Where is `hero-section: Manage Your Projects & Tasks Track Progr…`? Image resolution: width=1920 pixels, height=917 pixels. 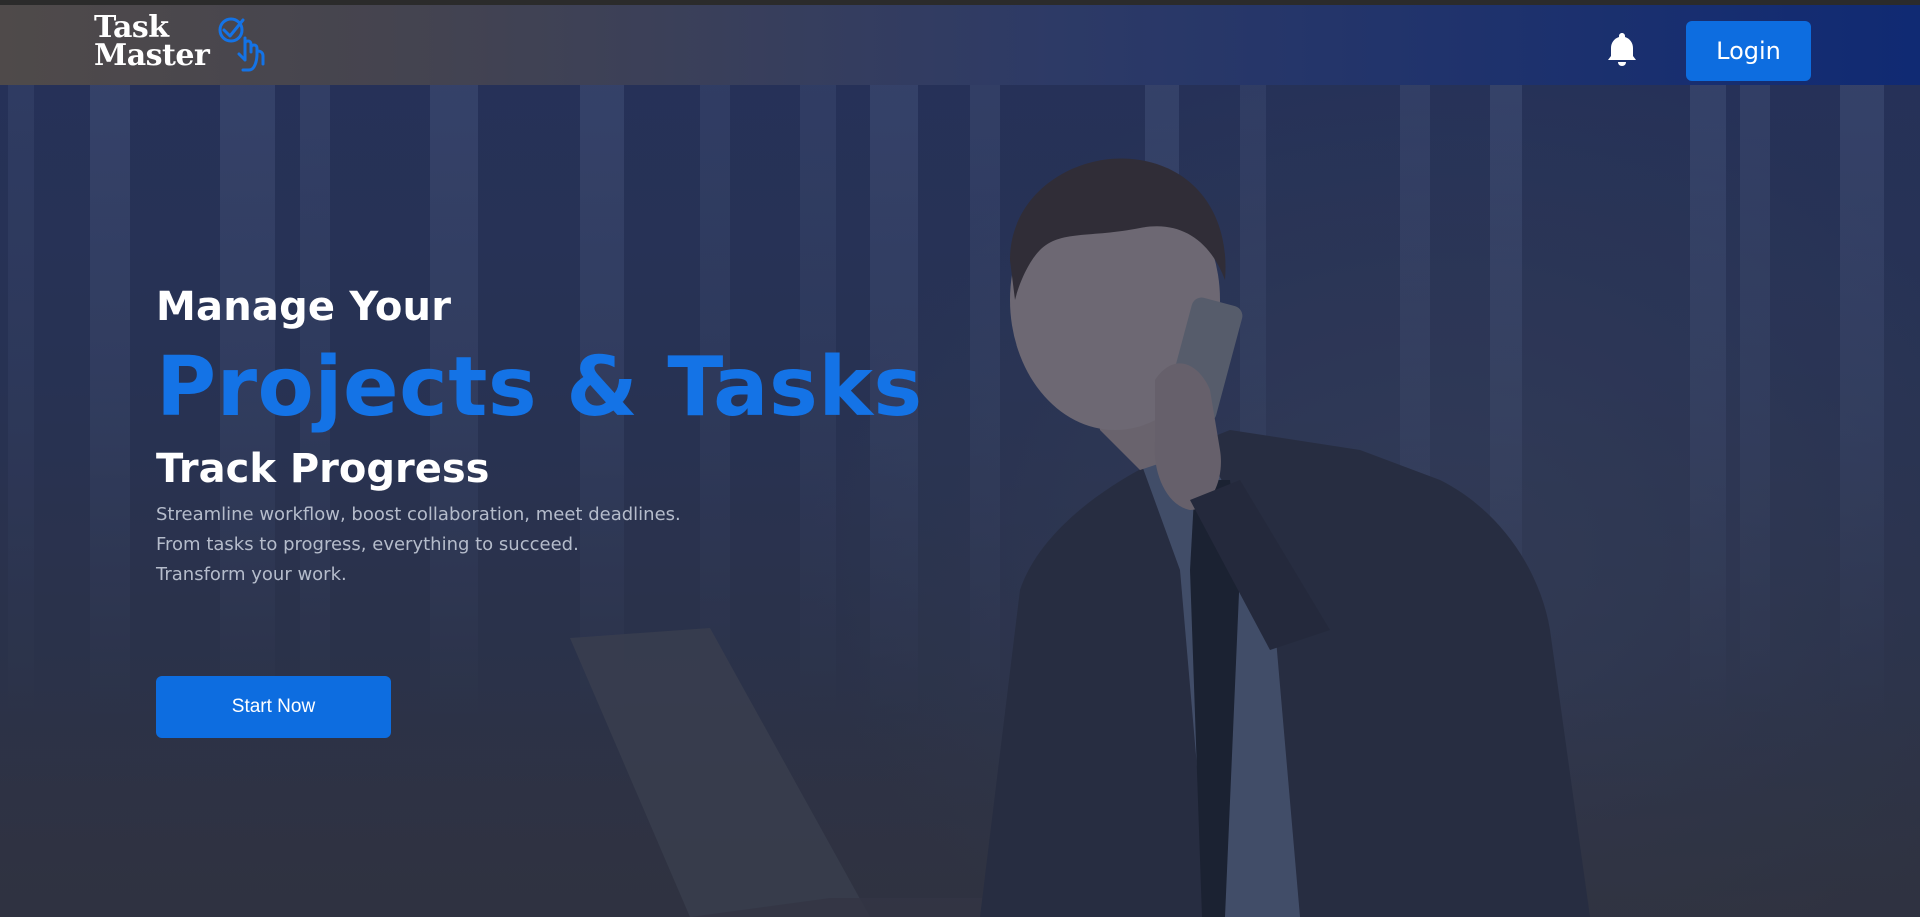 hero-section: Manage Your Projects & Tasks Track Progr… is located at coordinates (539, 435).